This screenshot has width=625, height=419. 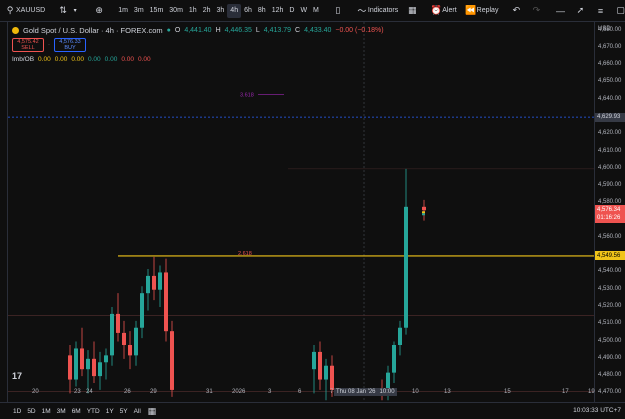 I want to click on sell-button: 4,575.42 SELL, so click(x=28, y=45).